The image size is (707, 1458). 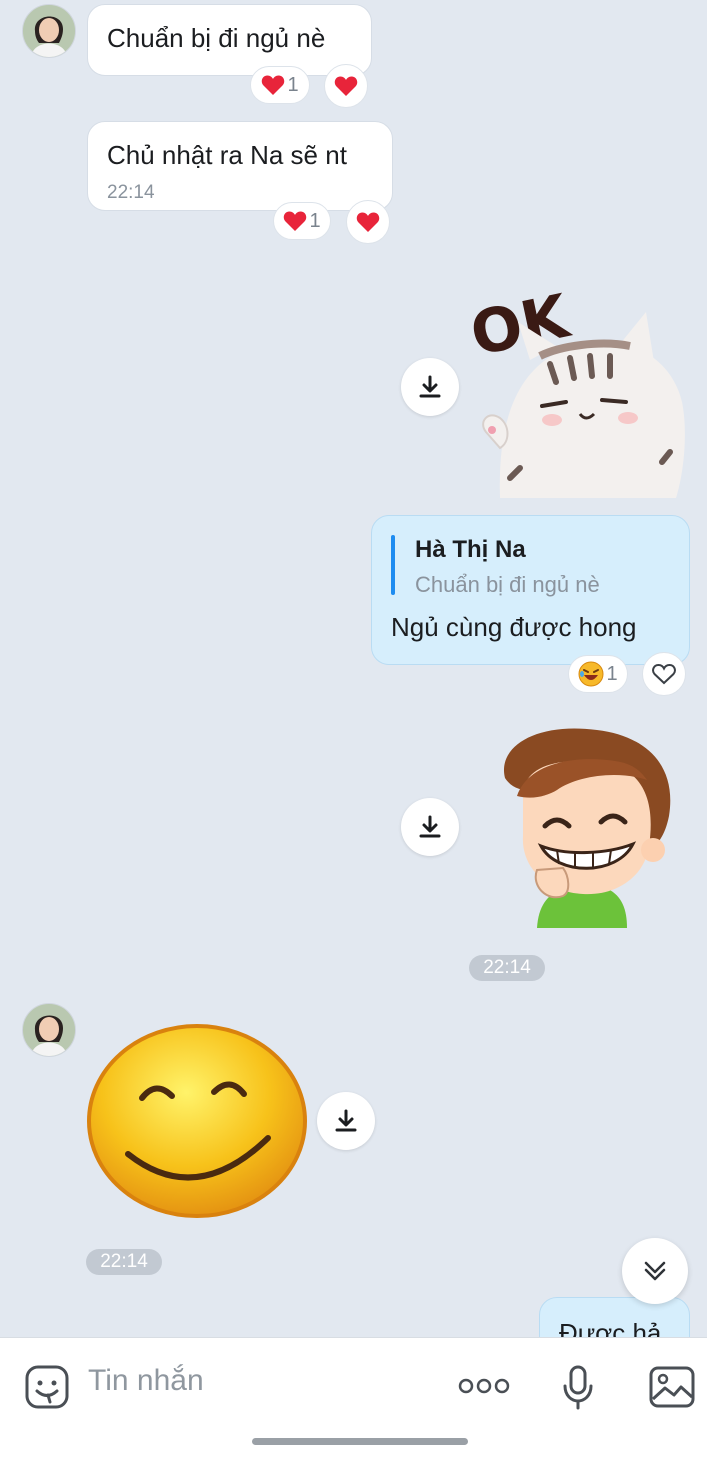 I want to click on image-picker-button, so click(x=672, y=1387).